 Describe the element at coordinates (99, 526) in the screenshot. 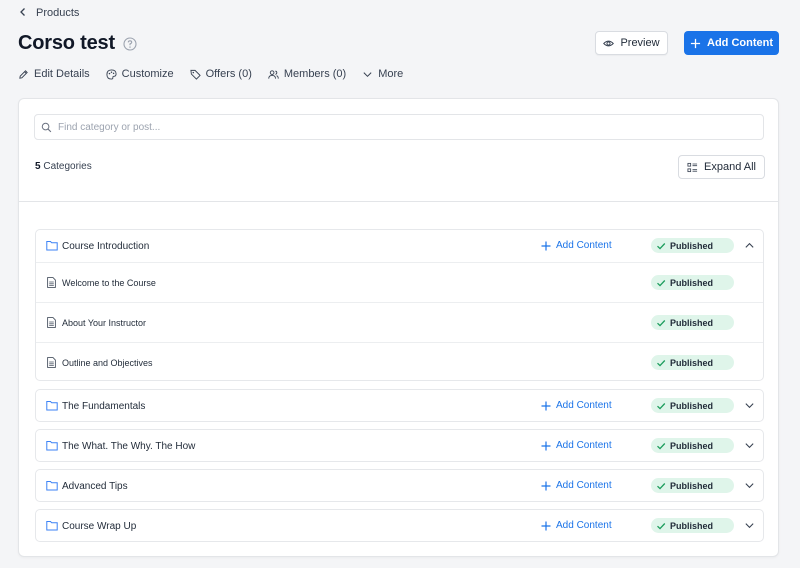

I see `category-name: Course Wrap Up` at that location.